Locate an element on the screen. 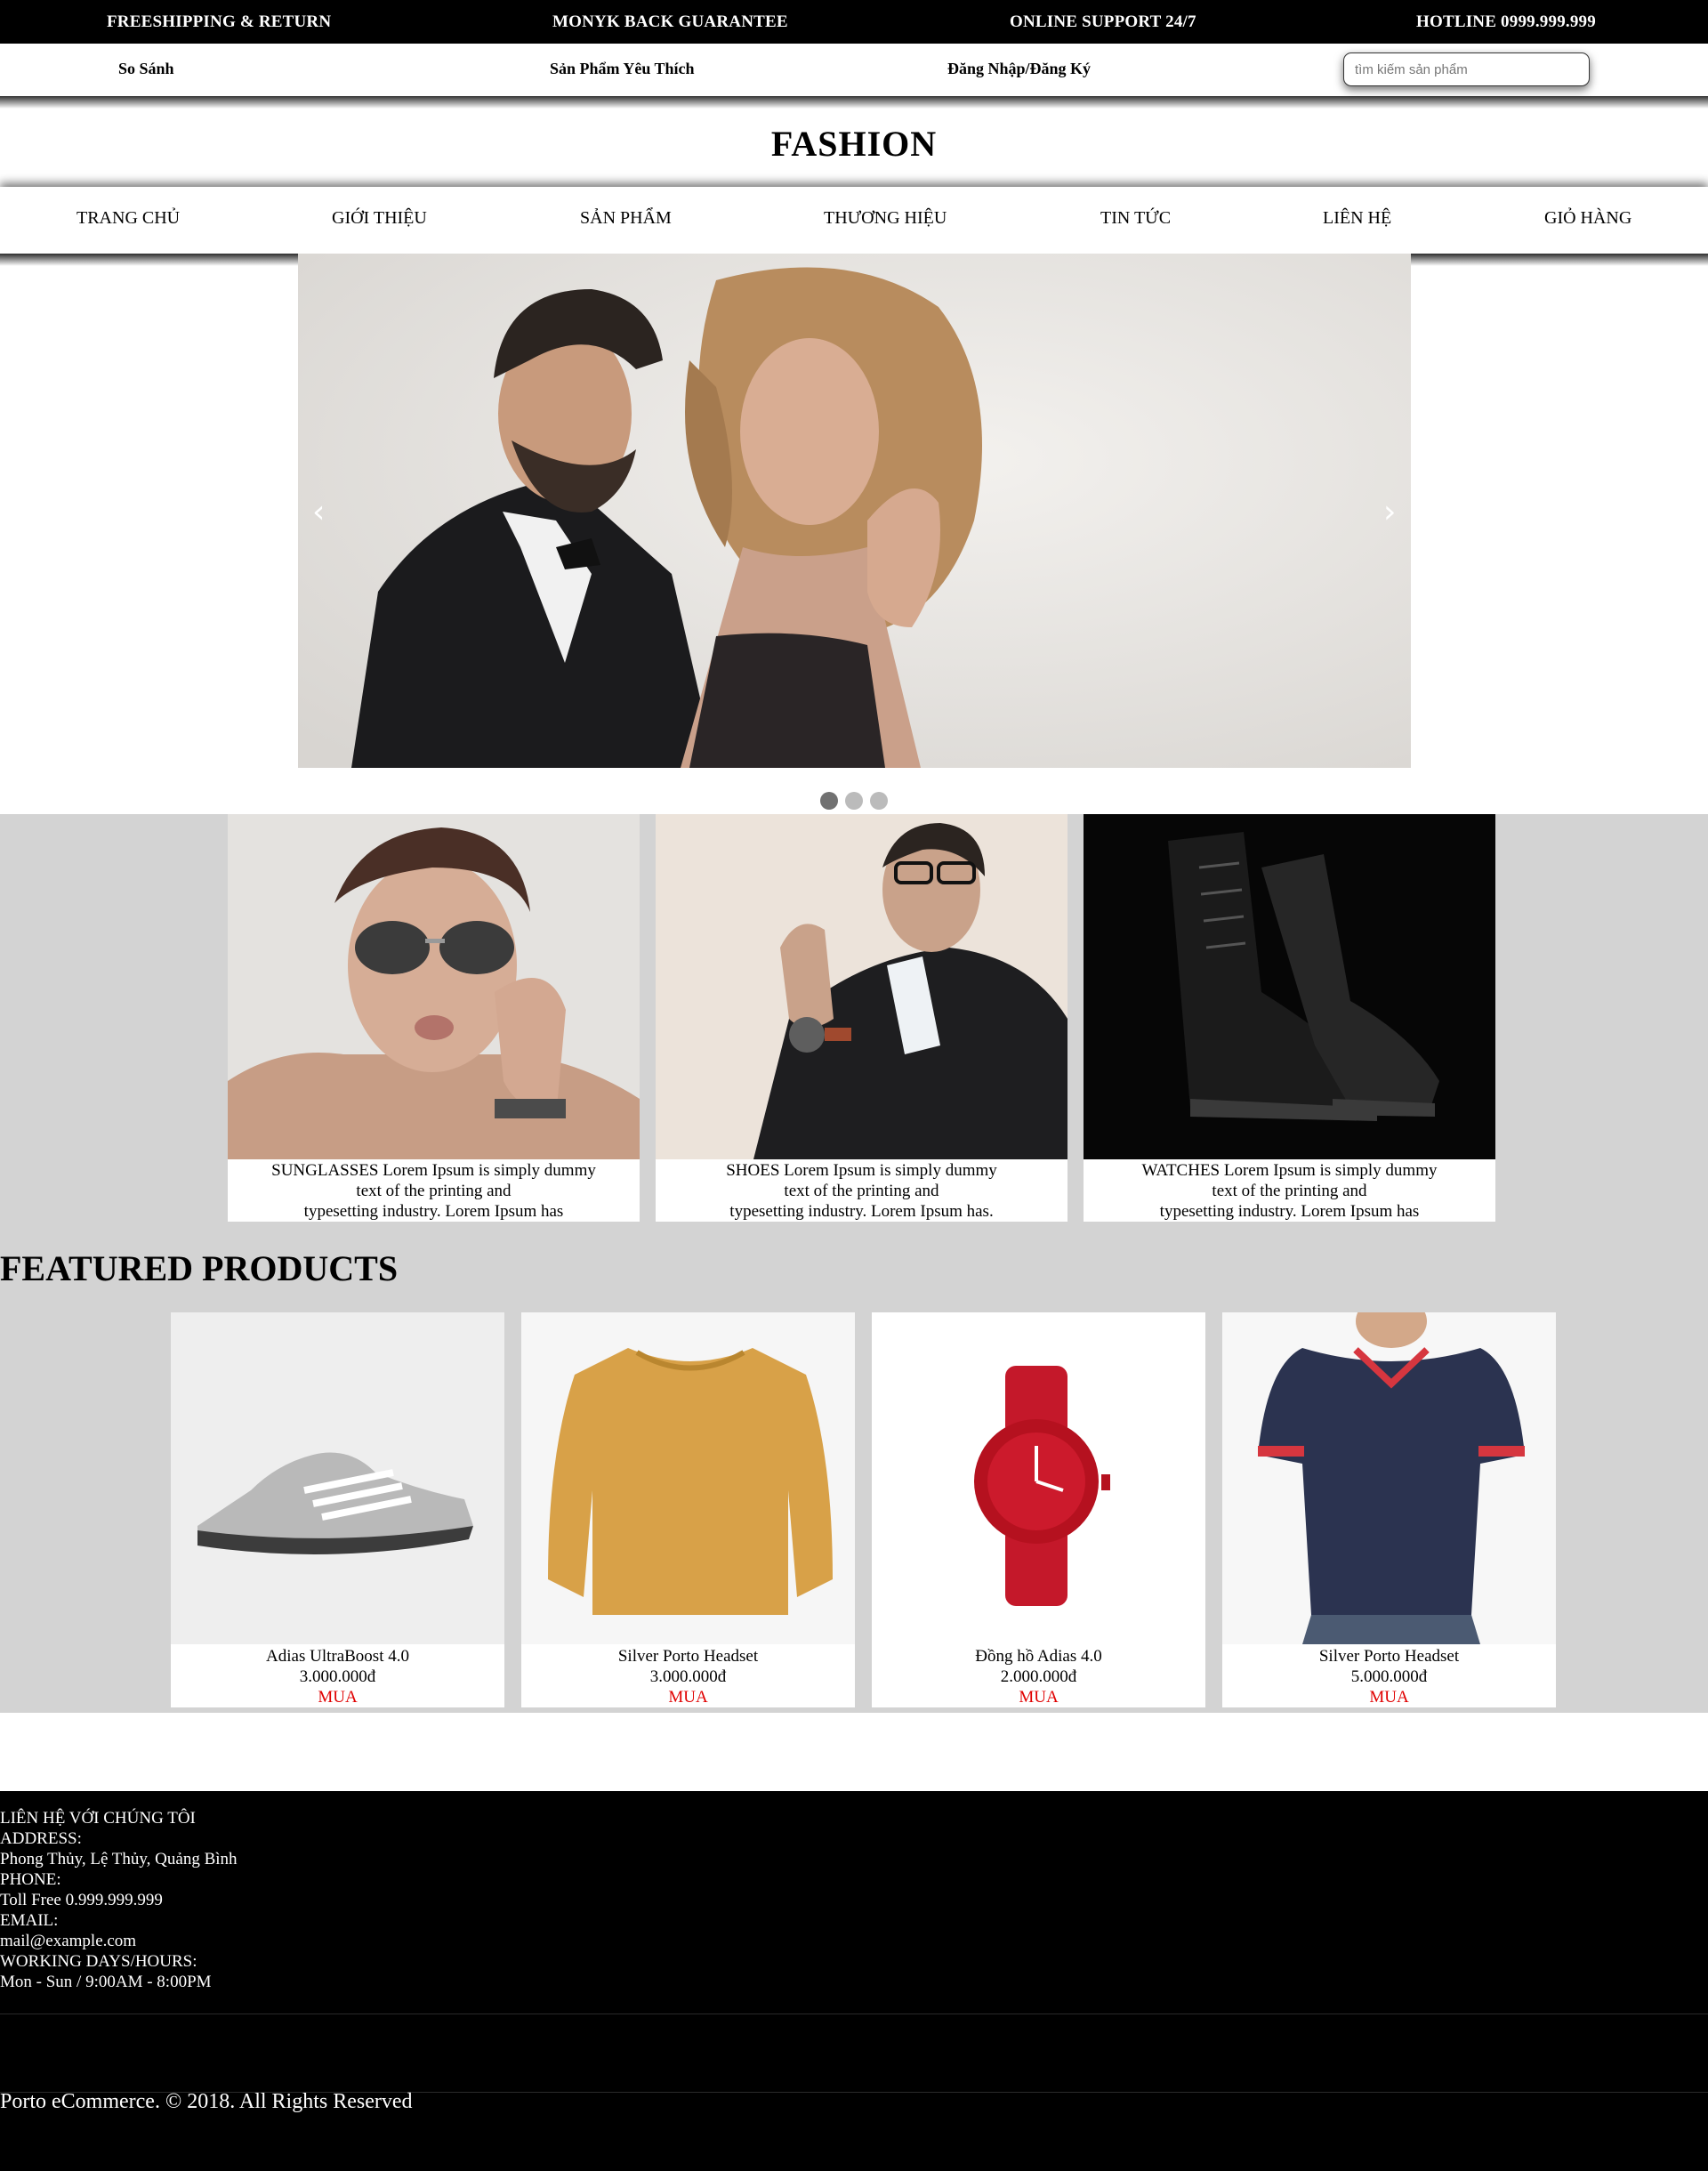 This screenshot has height=2171, width=1708. hours-value: Mon - Sun / 9:00AM - 8:00PM is located at coordinates (106, 1982).